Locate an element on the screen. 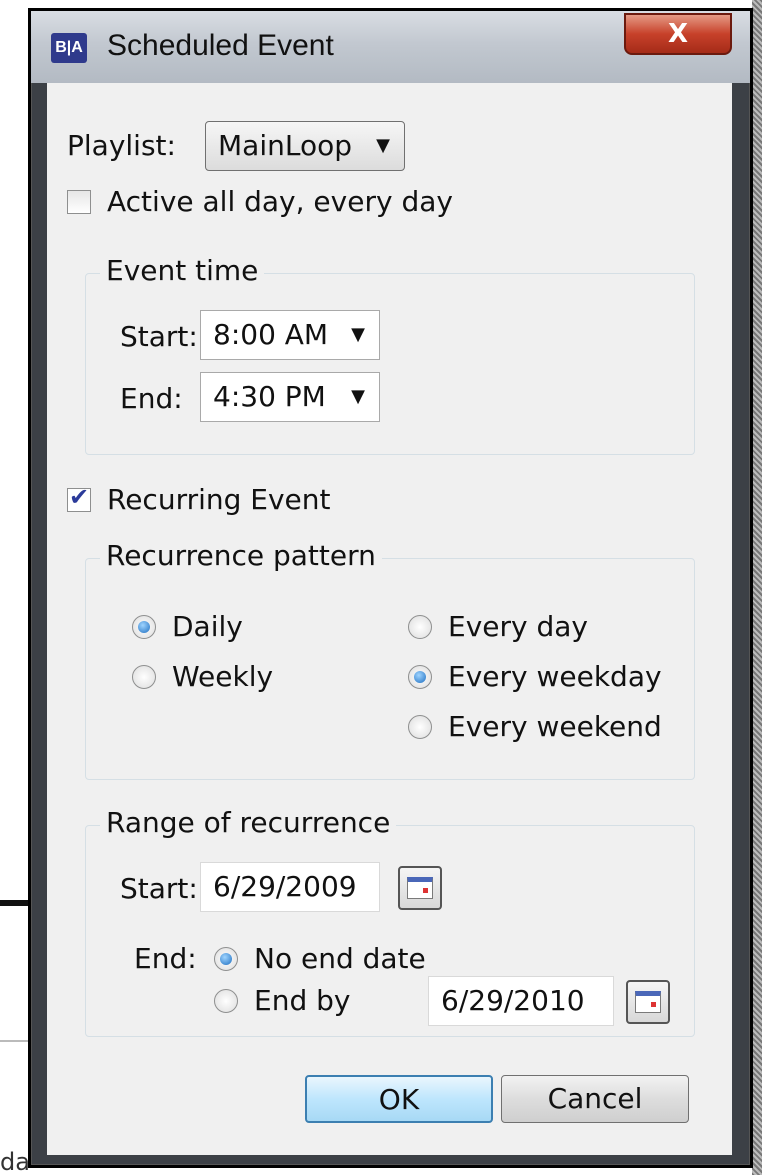  every-weekend-label: Every weekend is located at coordinates (555, 726).